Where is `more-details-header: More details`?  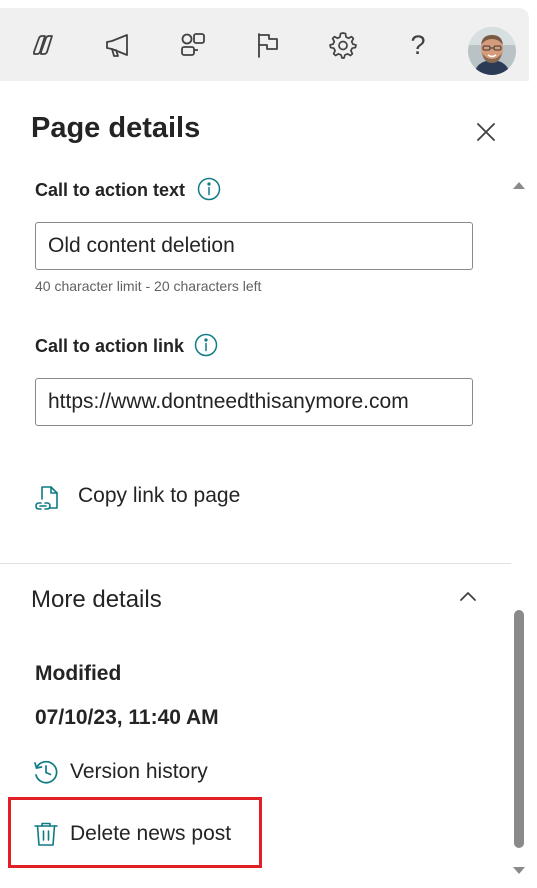 more-details-header: More details is located at coordinates (96, 600).